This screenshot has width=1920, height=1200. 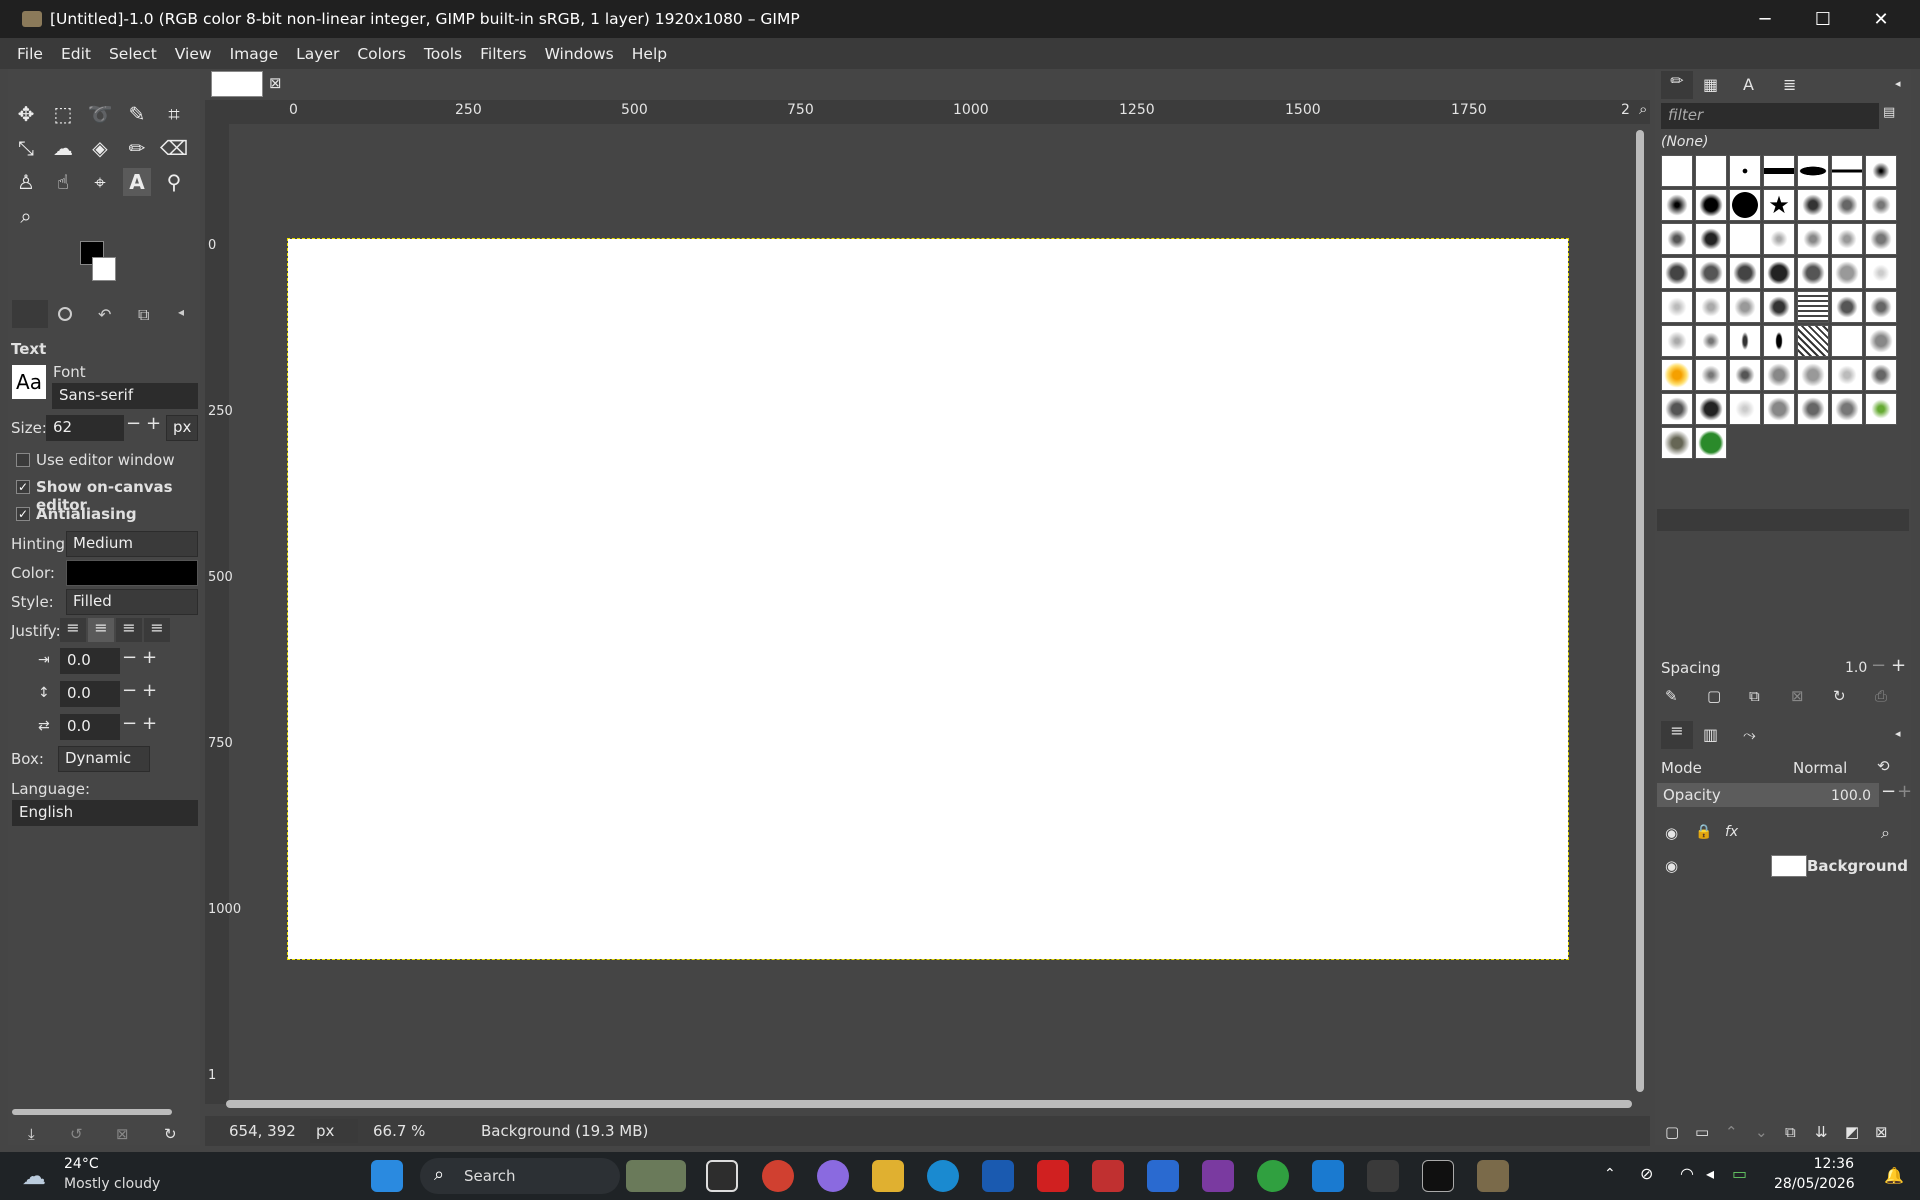 What do you see at coordinates (1885, 833) in the screenshot?
I see `layer-search-icon: ⌕` at bounding box center [1885, 833].